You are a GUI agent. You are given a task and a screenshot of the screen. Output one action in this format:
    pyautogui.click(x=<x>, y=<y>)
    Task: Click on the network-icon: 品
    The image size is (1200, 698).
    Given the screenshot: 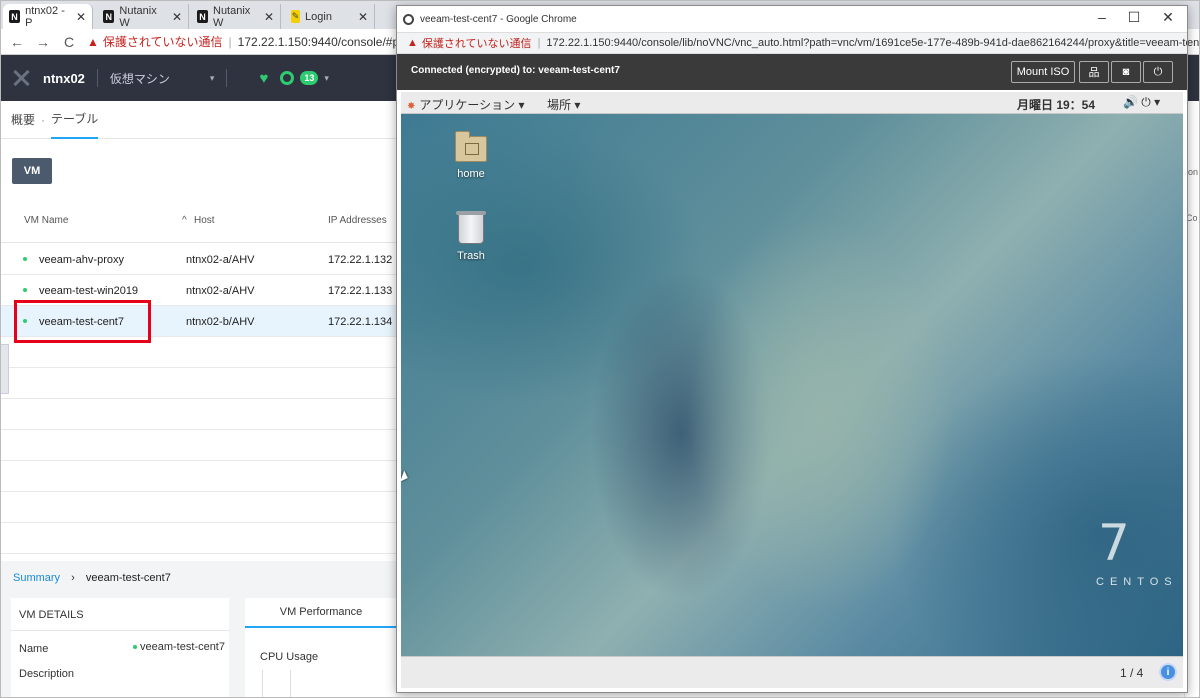 What is the action you would take?
    pyautogui.click(x=1094, y=72)
    